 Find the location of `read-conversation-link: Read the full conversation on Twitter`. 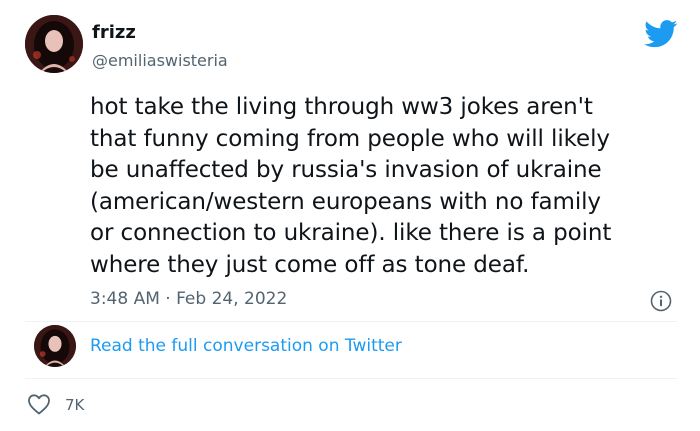

read-conversation-link: Read the full conversation on Twitter is located at coordinates (246, 346).